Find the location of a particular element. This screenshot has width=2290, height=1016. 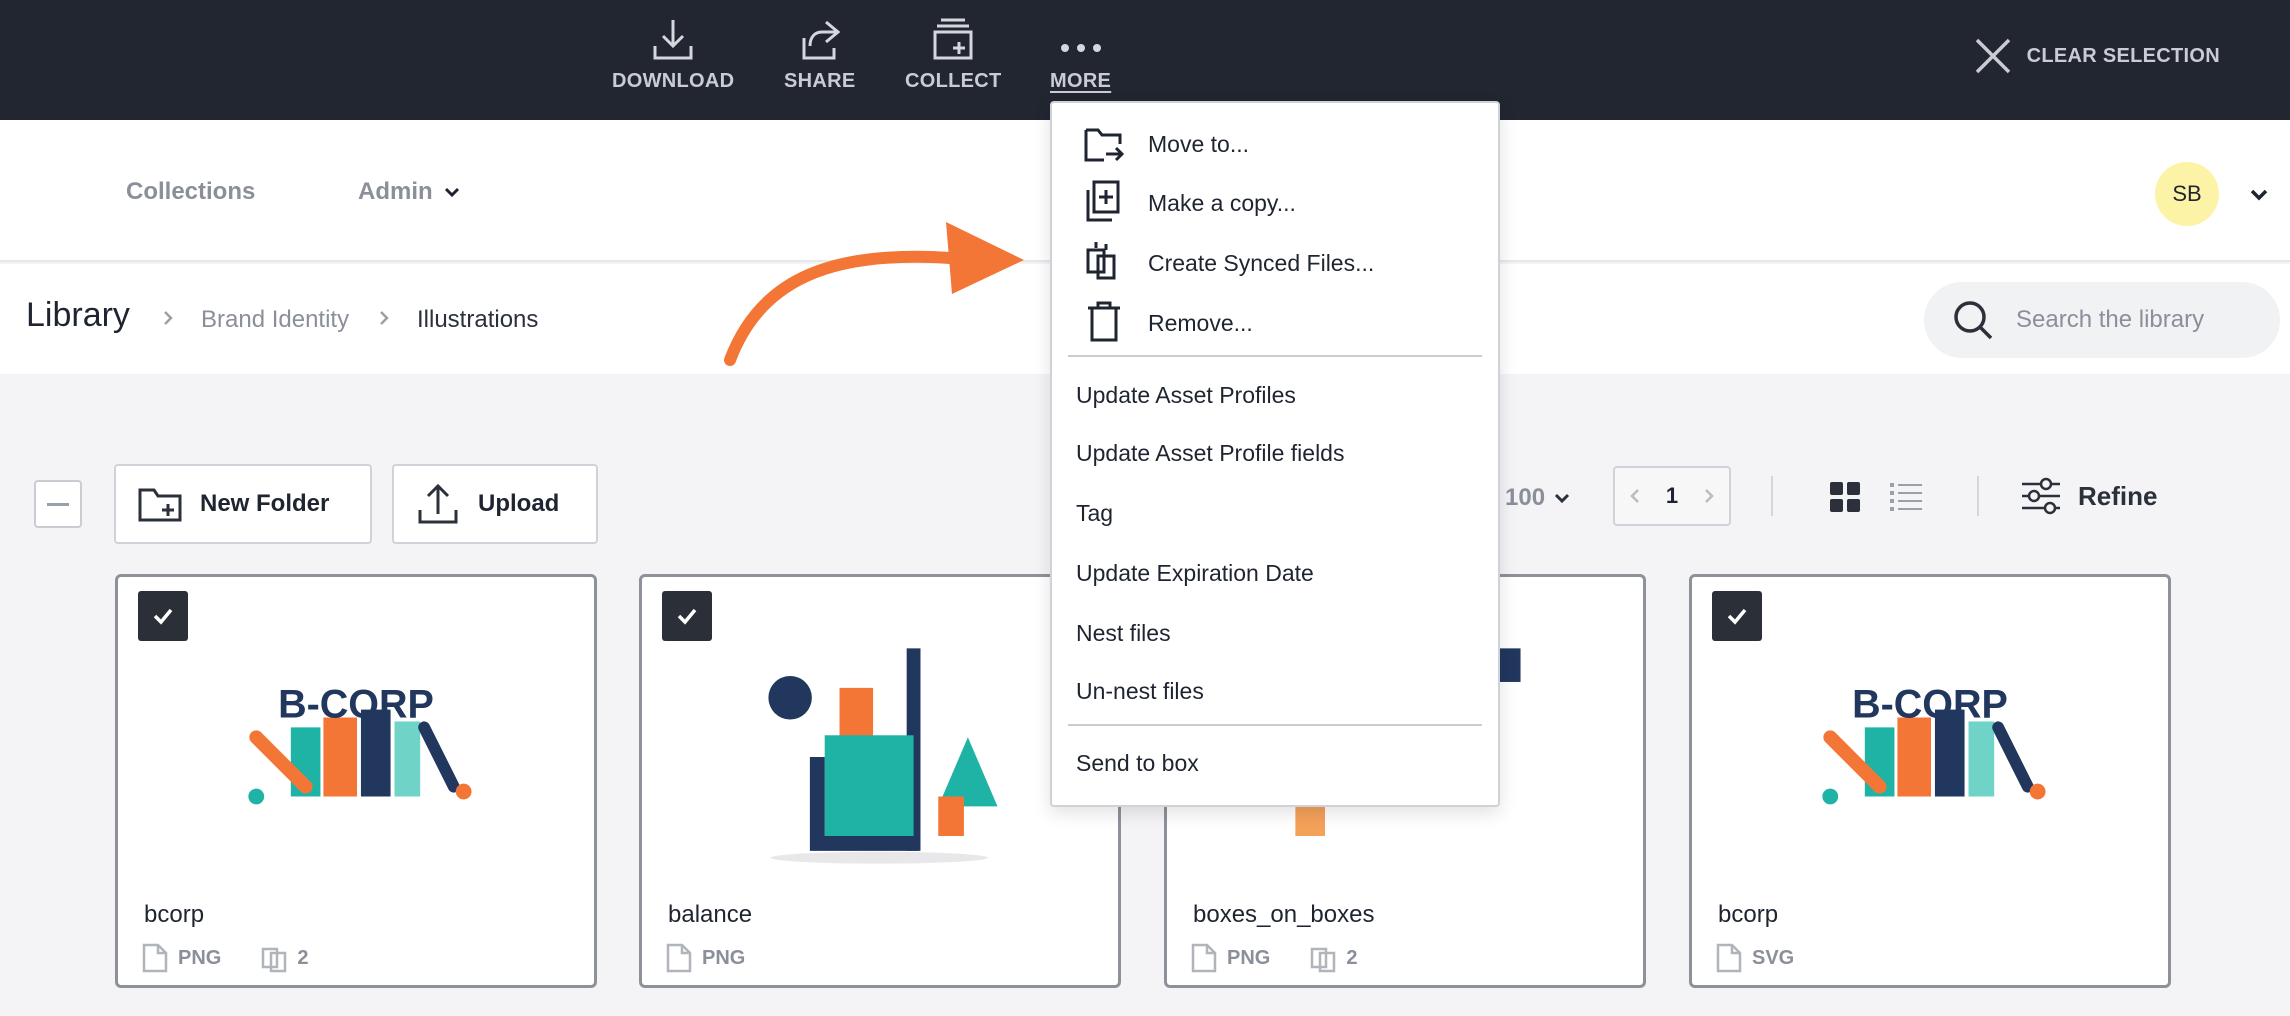

menu-item-tag: Tag is located at coordinates (1094, 513).